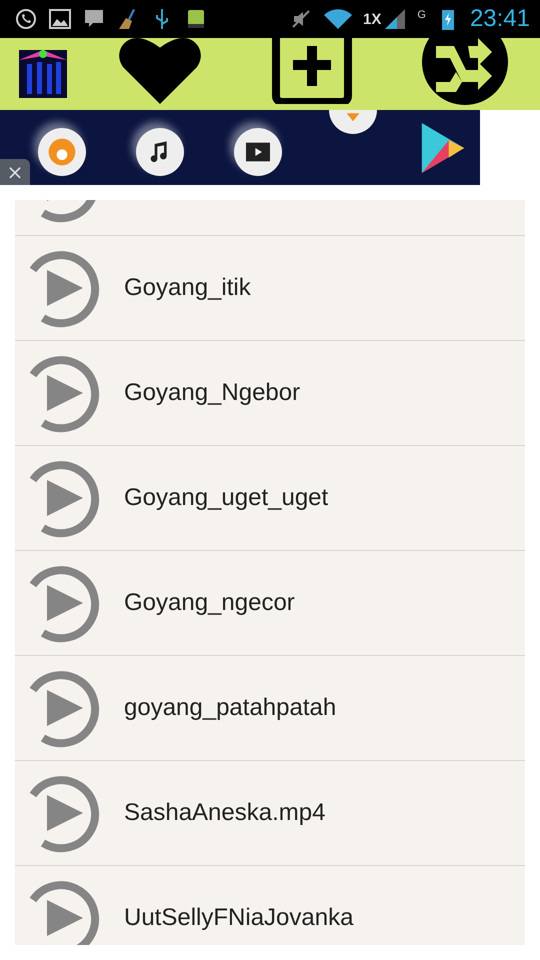 The image size is (540, 960). Describe the element at coordinates (465, 71) in the screenshot. I see `shuffle-icon` at that location.